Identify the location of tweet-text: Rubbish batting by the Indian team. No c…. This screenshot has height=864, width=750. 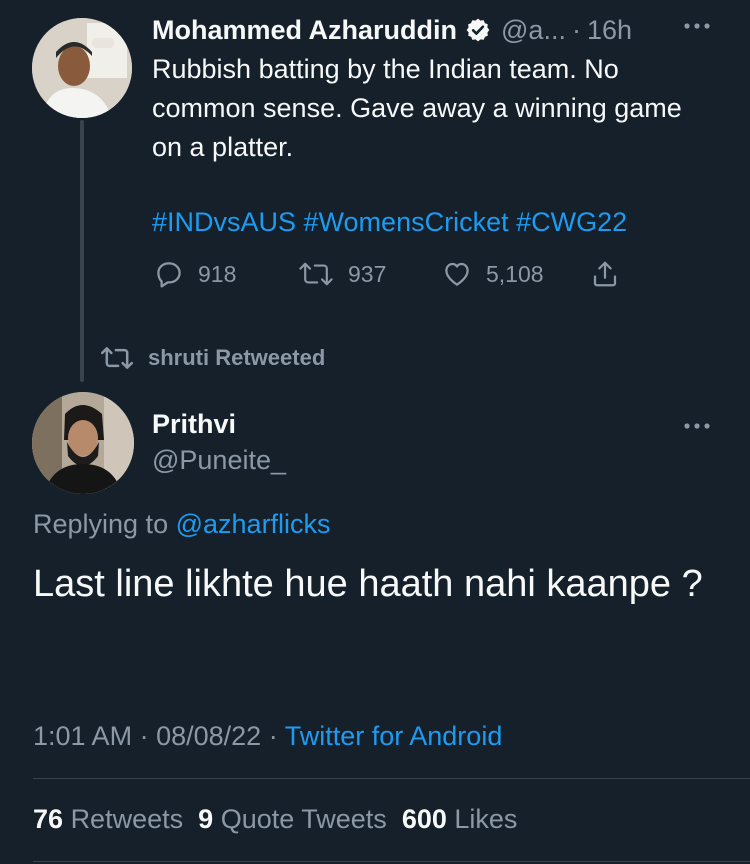
(417, 108).